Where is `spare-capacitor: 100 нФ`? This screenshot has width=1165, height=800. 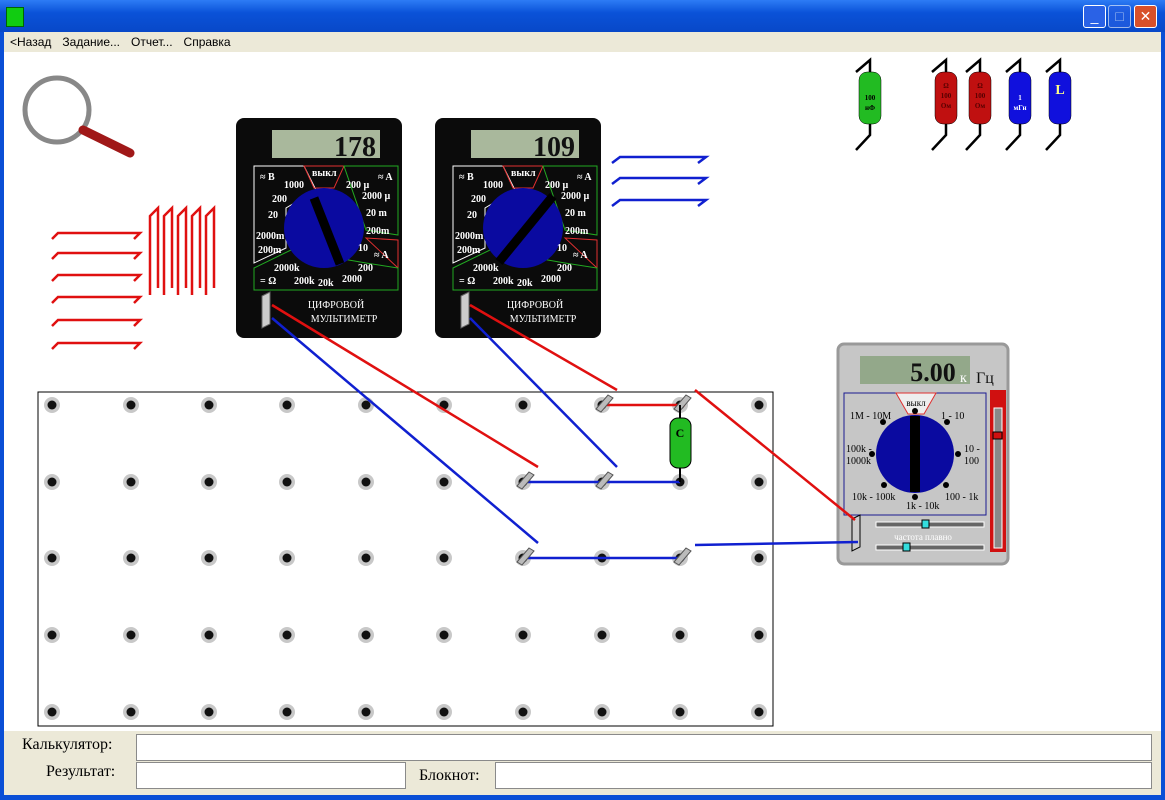
spare-capacitor: 100 нФ is located at coordinates (868, 104).